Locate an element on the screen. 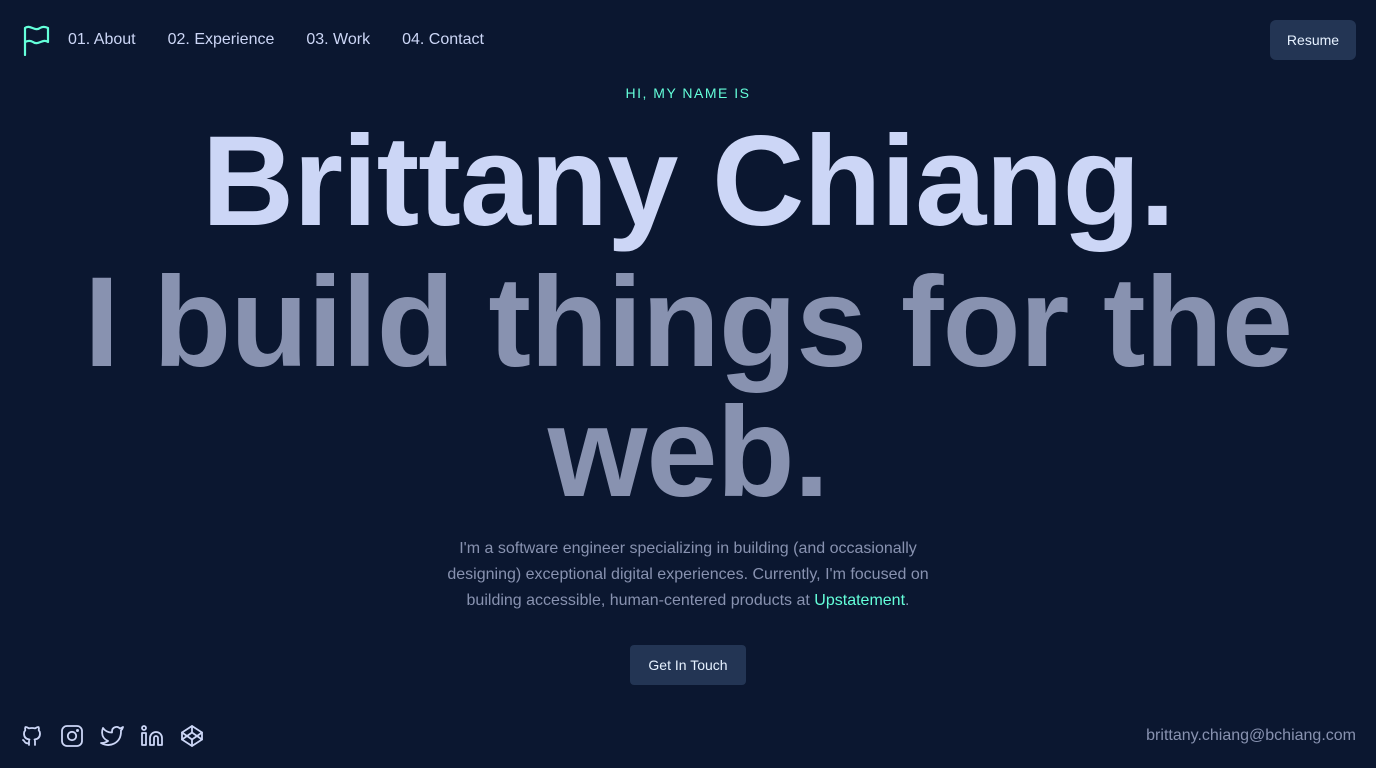 The width and height of the screenshot is (1376, 768). email-link: brittany.chiang@bchiang.com is located at coordinates (1251, 736).